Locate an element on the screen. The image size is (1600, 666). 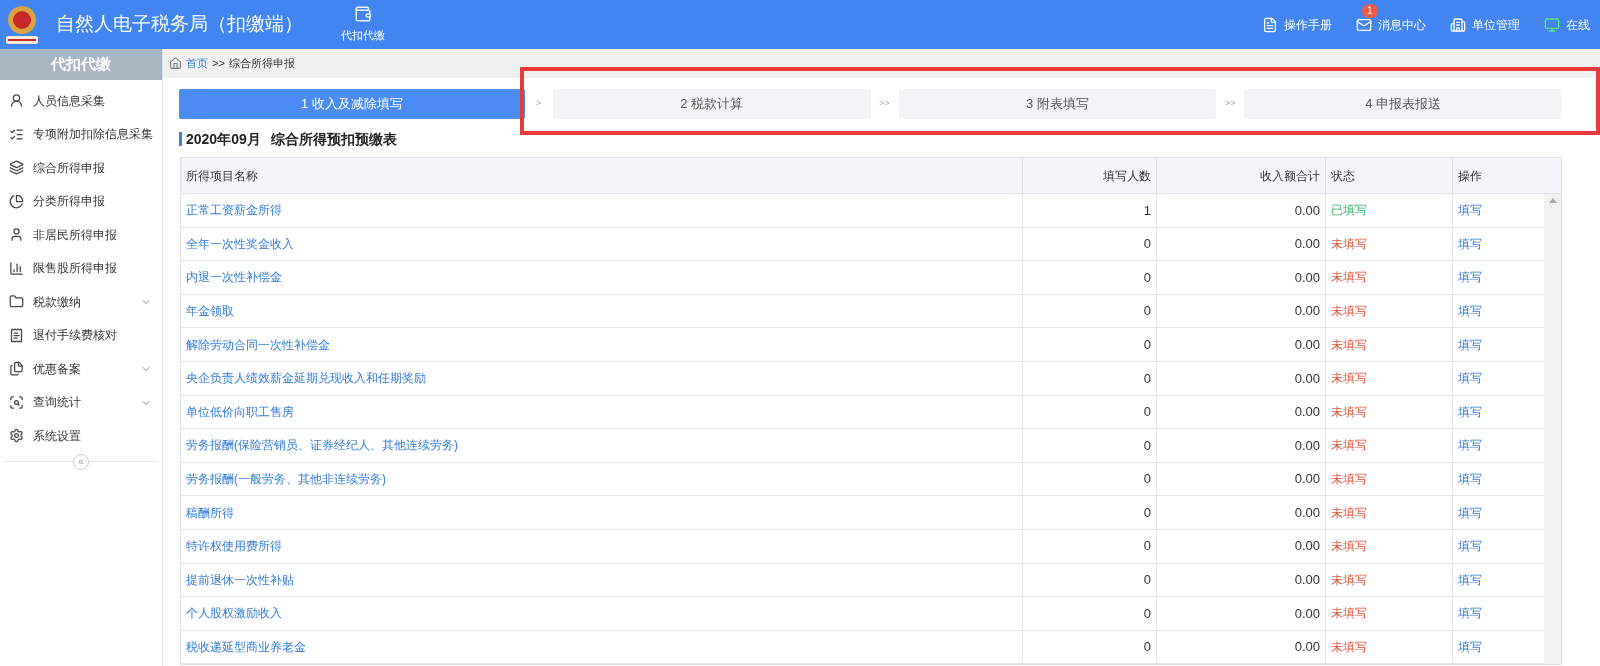
income-item-link: 税收递延型商业养老金 is located at coordinates (246, 647).